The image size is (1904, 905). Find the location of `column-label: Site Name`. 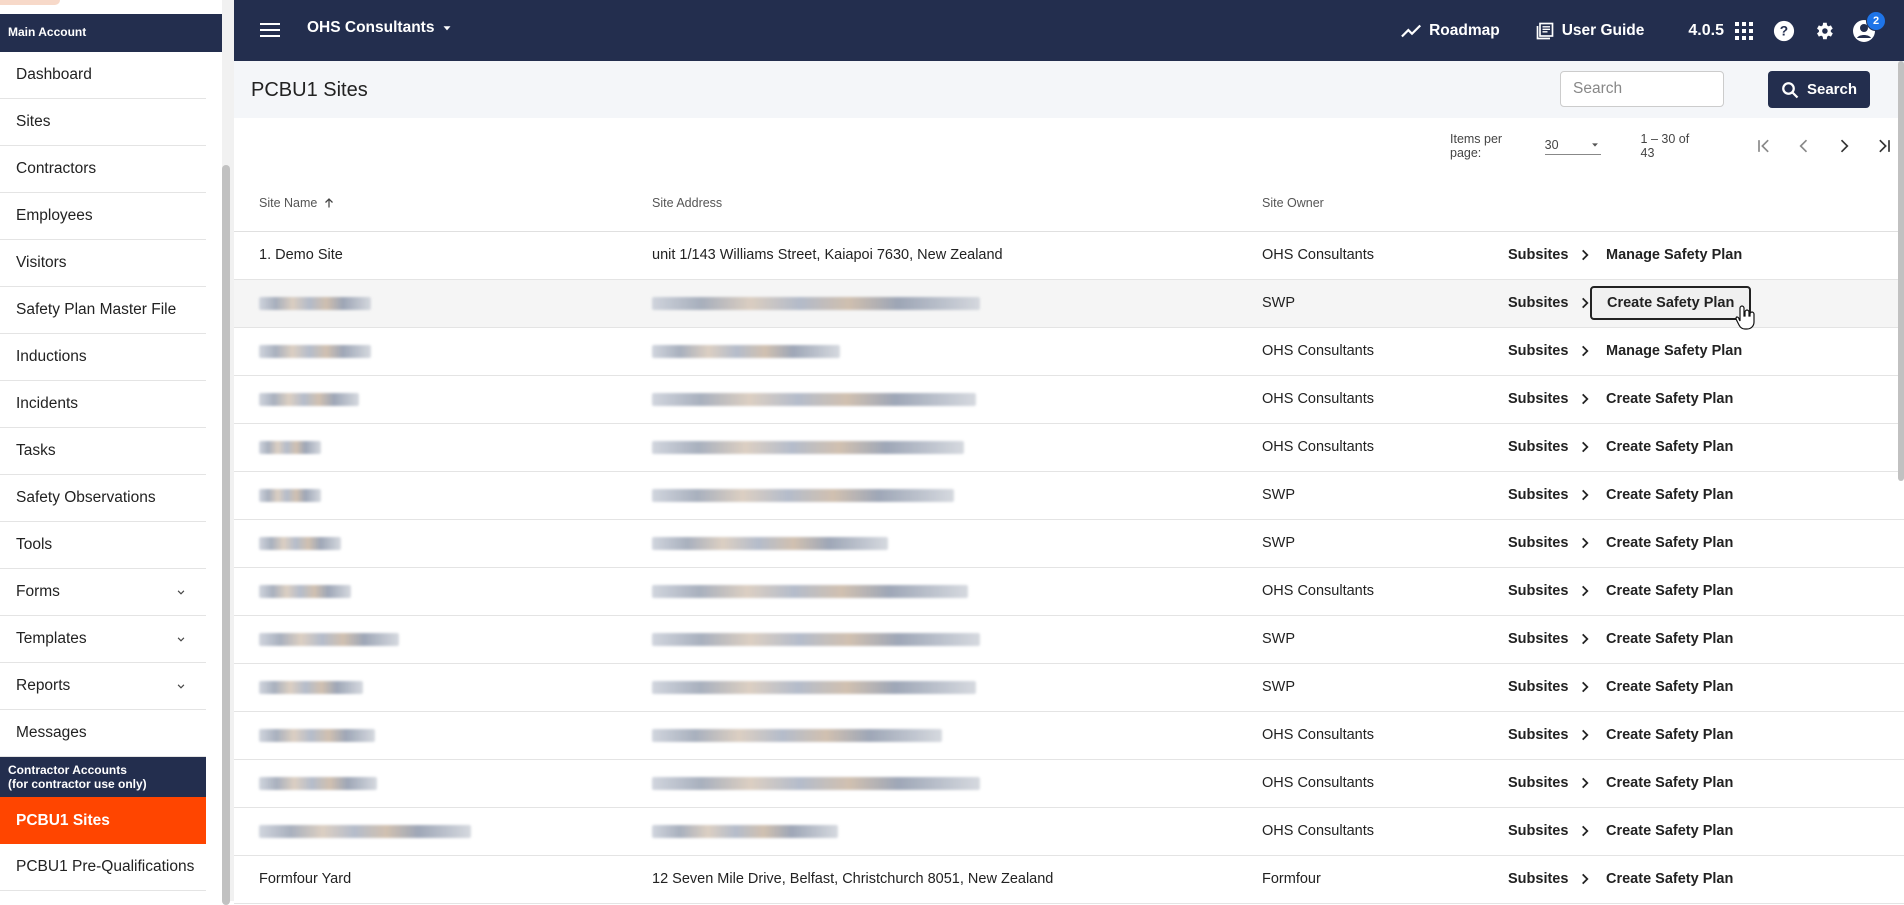

column-label: Site Name is located at coordinates (288, 203).